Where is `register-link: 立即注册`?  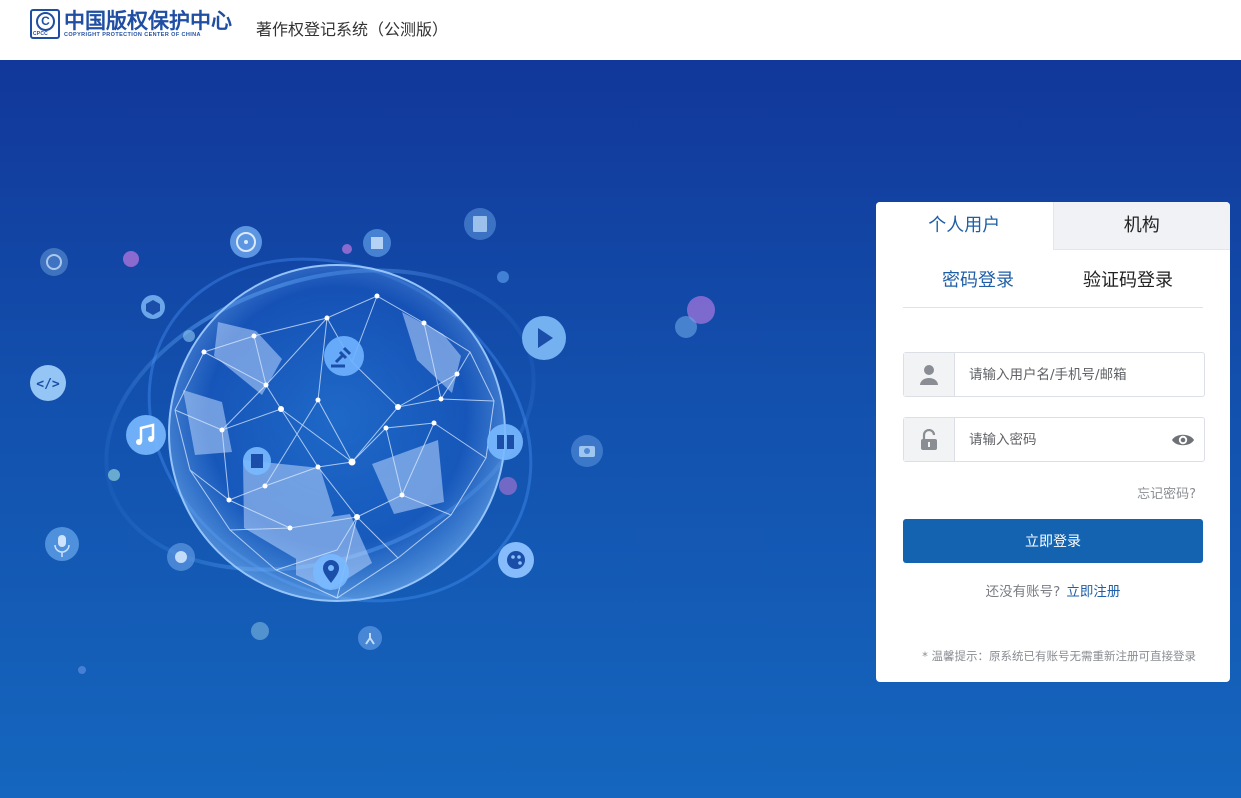 register-link: 立即注册 is located at coordinates (1093, 592).